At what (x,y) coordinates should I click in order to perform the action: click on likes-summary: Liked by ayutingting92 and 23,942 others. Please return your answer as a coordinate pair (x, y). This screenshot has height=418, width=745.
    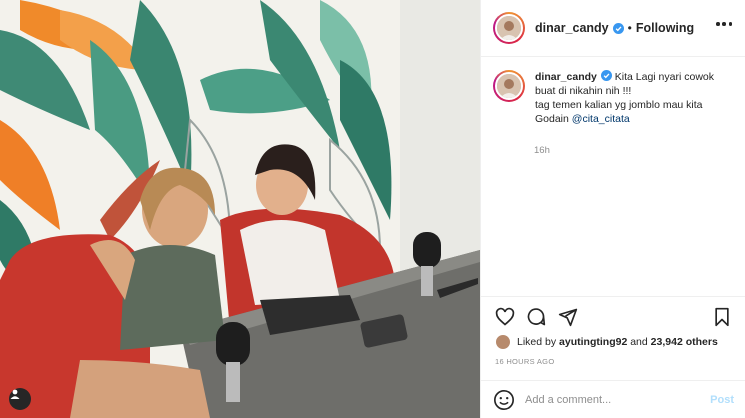
    Looking at the image, I should click on (606, 342).